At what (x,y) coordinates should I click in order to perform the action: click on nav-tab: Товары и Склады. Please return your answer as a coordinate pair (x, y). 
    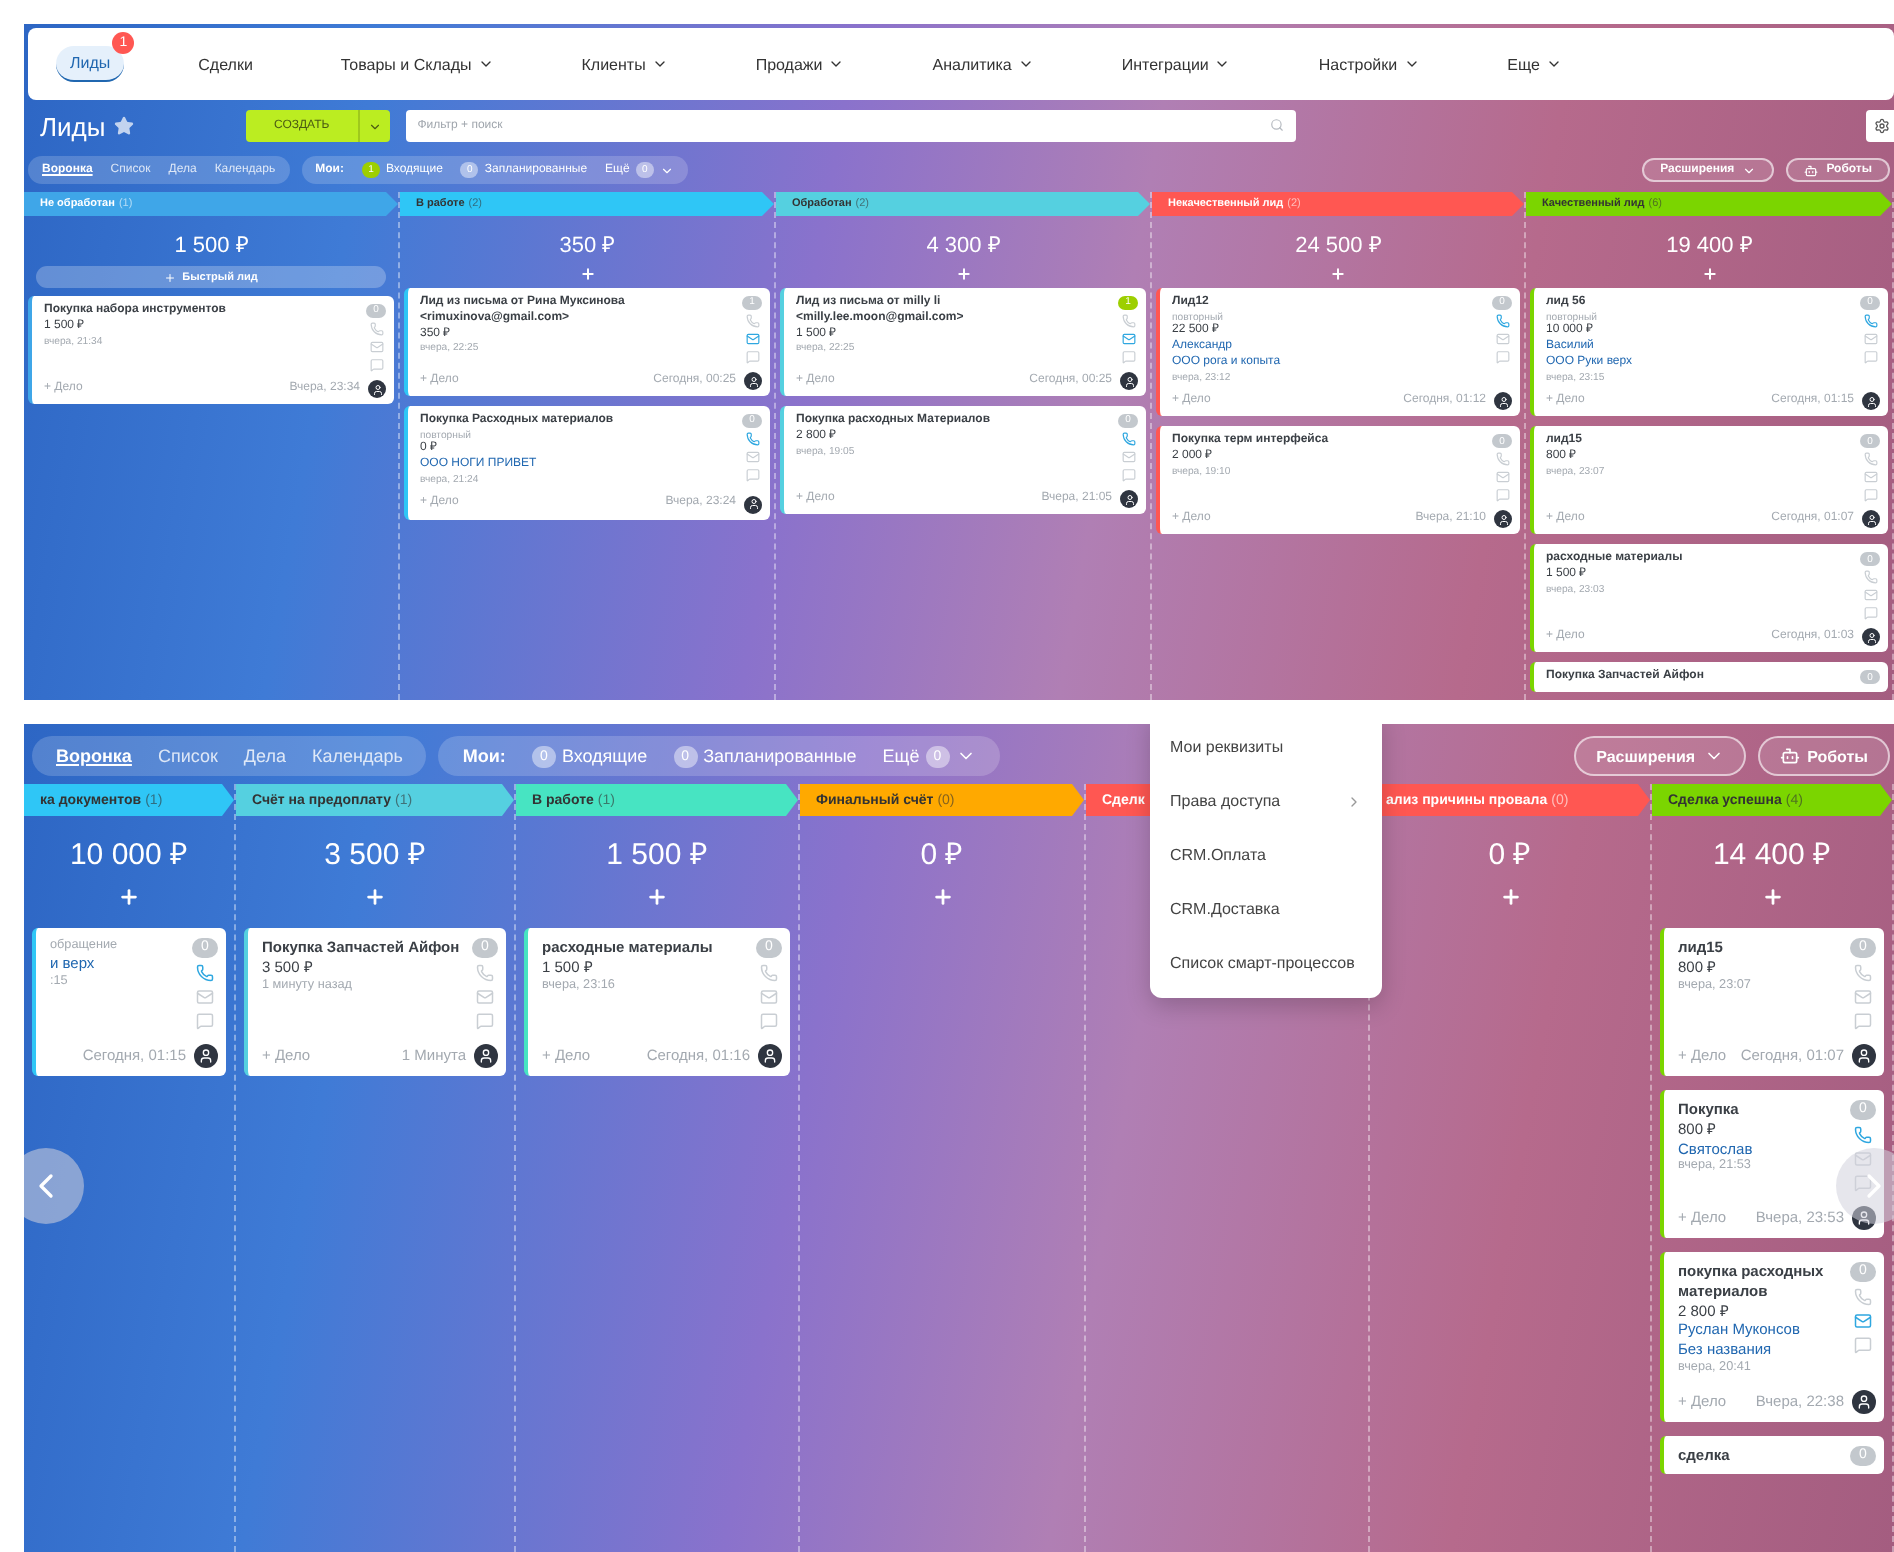
    Looking at the image, I should click on (417, 64).